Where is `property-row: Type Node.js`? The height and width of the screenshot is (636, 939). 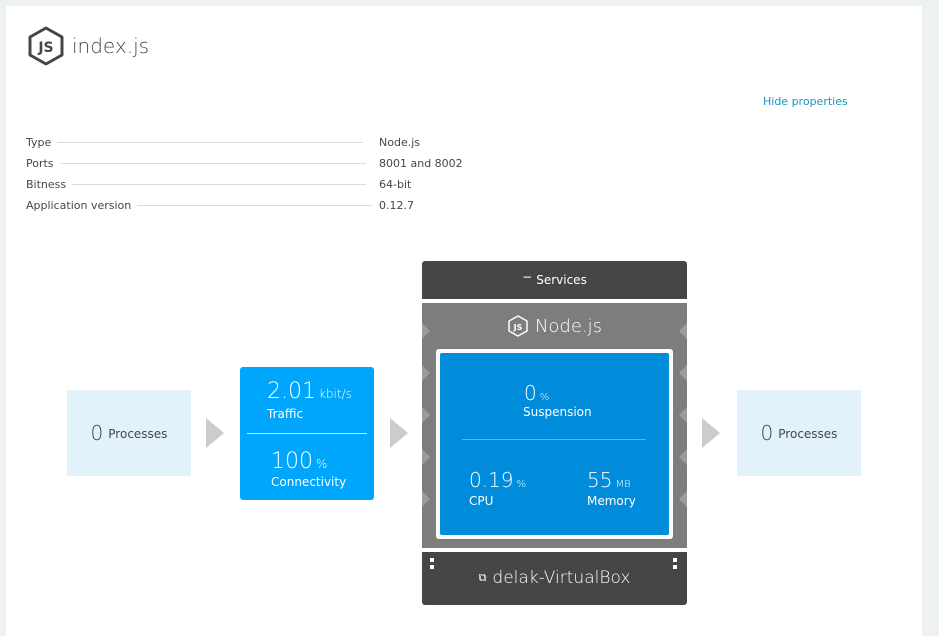
property-row: Type Node.js is located at coordinates (246, 146).